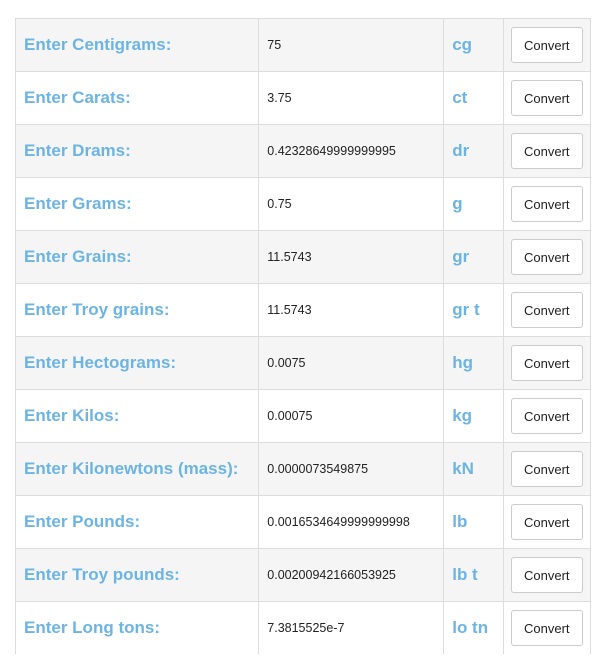 Image resolution: width=610 pixels, height=661 pixels. What do you see at coordinates (473, 575) in the screenshot?
I see `unit-abbreviation: lb t` at bounding box center [473, 575].